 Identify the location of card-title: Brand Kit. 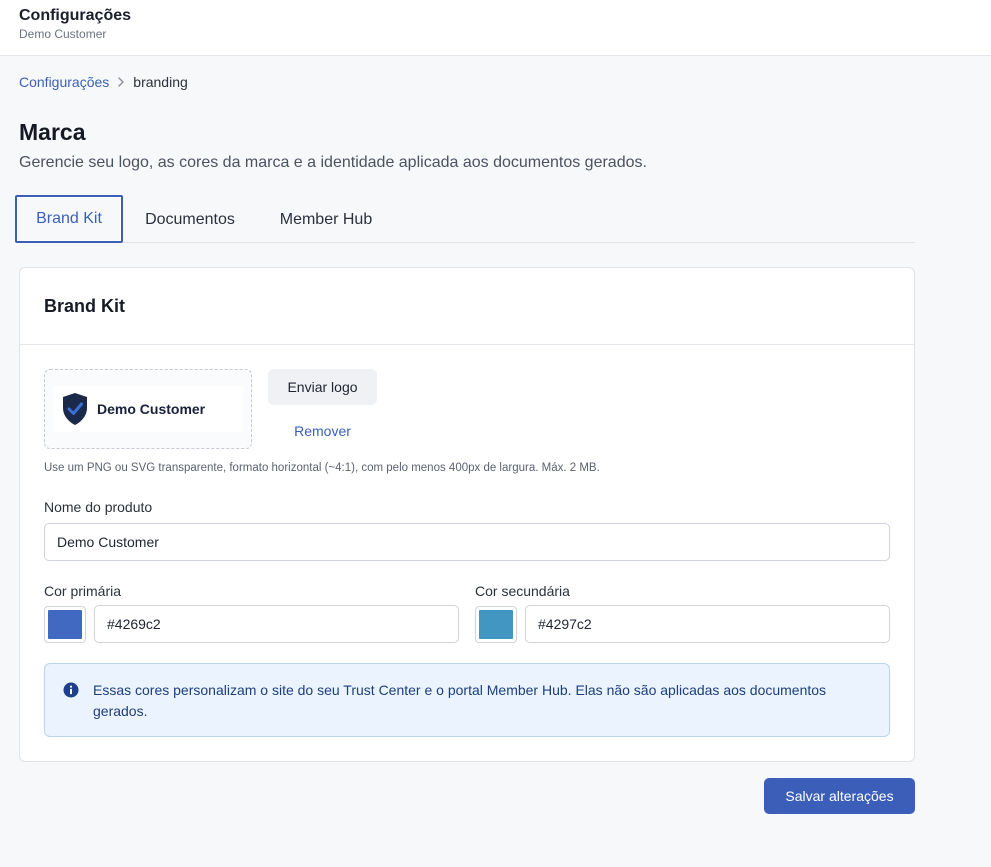
(84, 306).